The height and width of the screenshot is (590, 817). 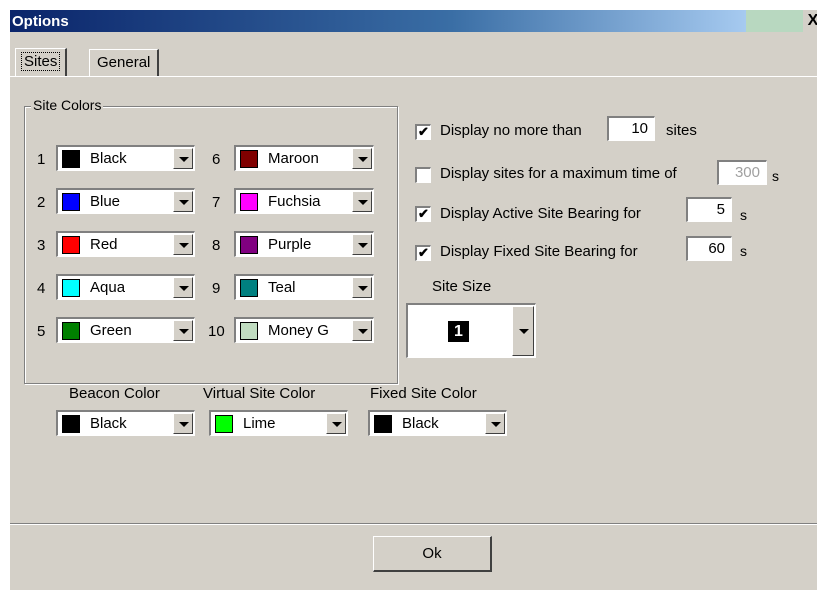 What do you see at coordinates (742, 172) in the screenshot?
I see `max-time-input: 300` at bounding box center [742, 172].